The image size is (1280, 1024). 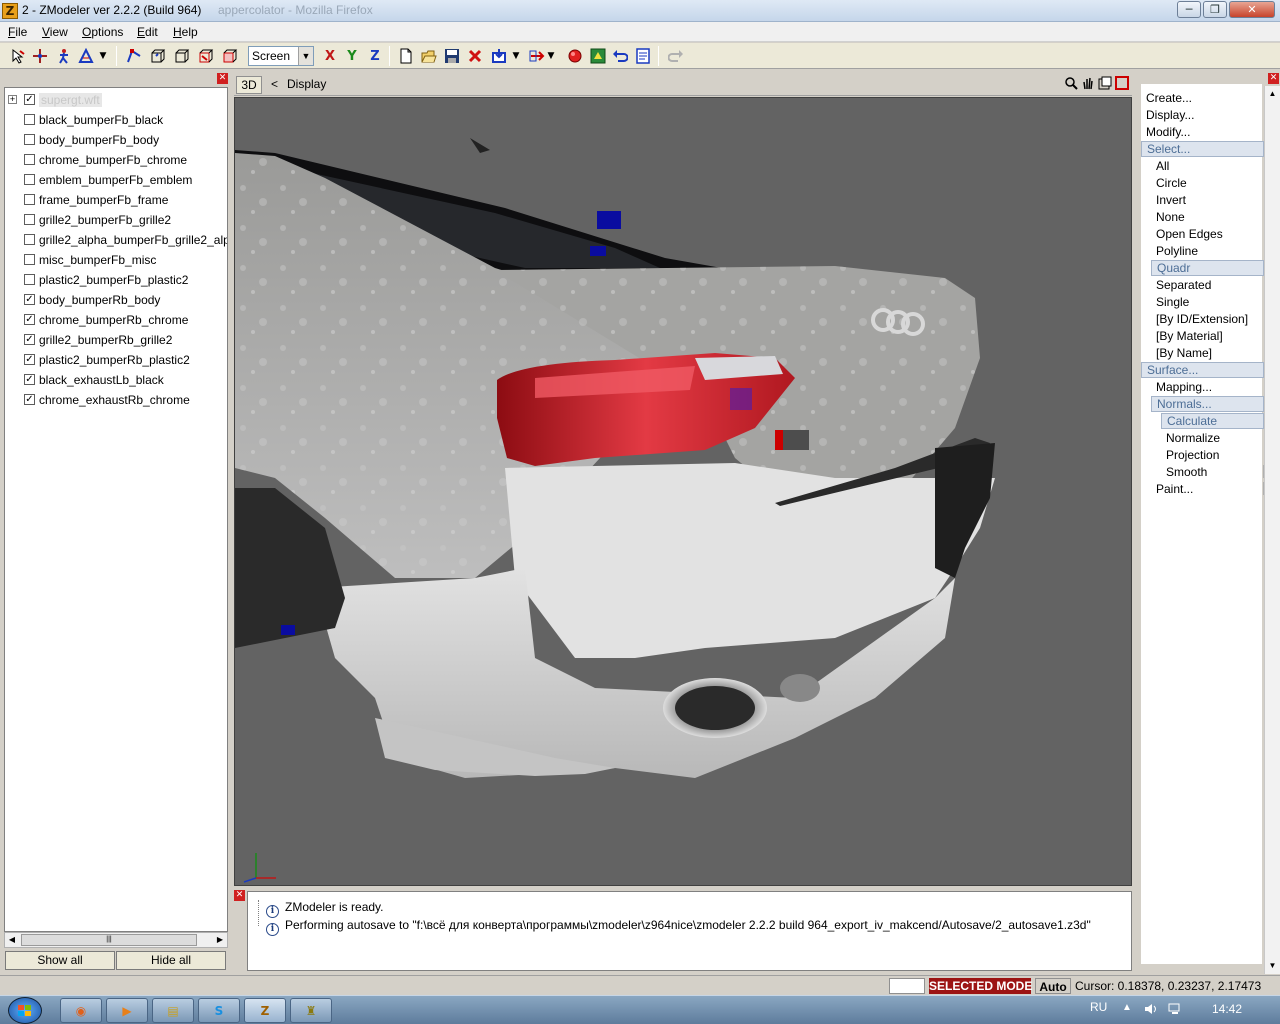 I want to click on object-row: grille2_alpha_bumperFb_grille2_alpha, so click(x=116, y=240).